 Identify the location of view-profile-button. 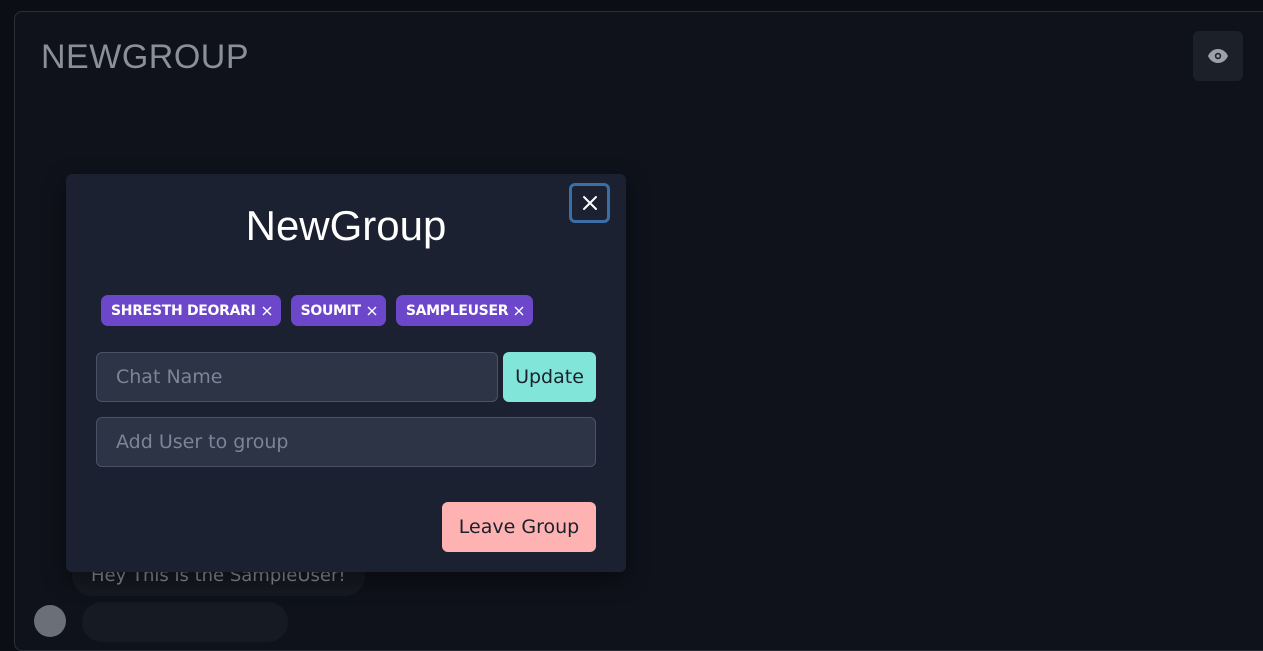
(1218, 56).